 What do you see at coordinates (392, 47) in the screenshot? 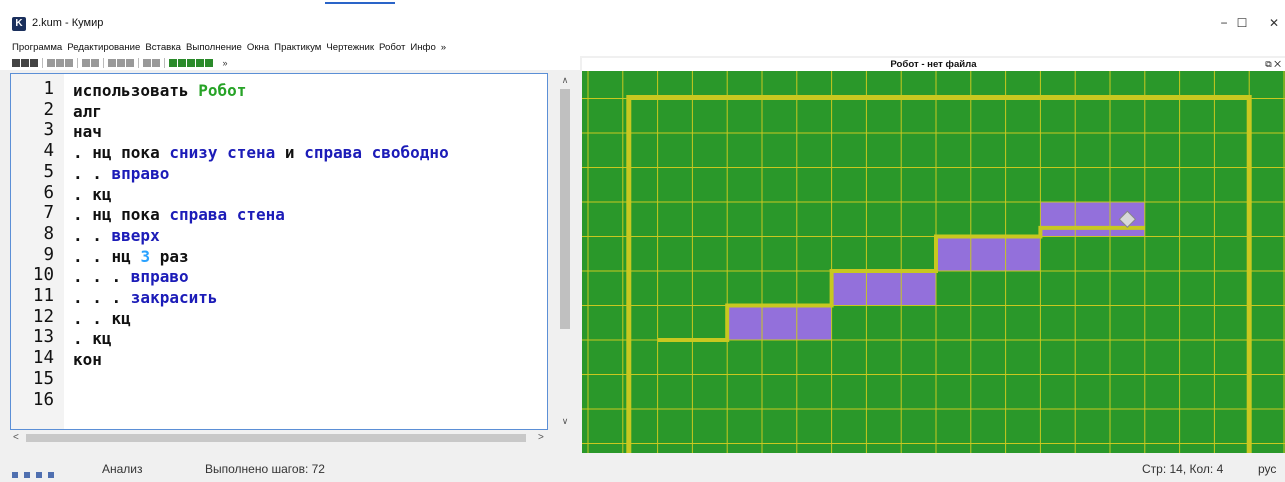
I see `menu-item-7: Робот` at bounding box center [392, 47].